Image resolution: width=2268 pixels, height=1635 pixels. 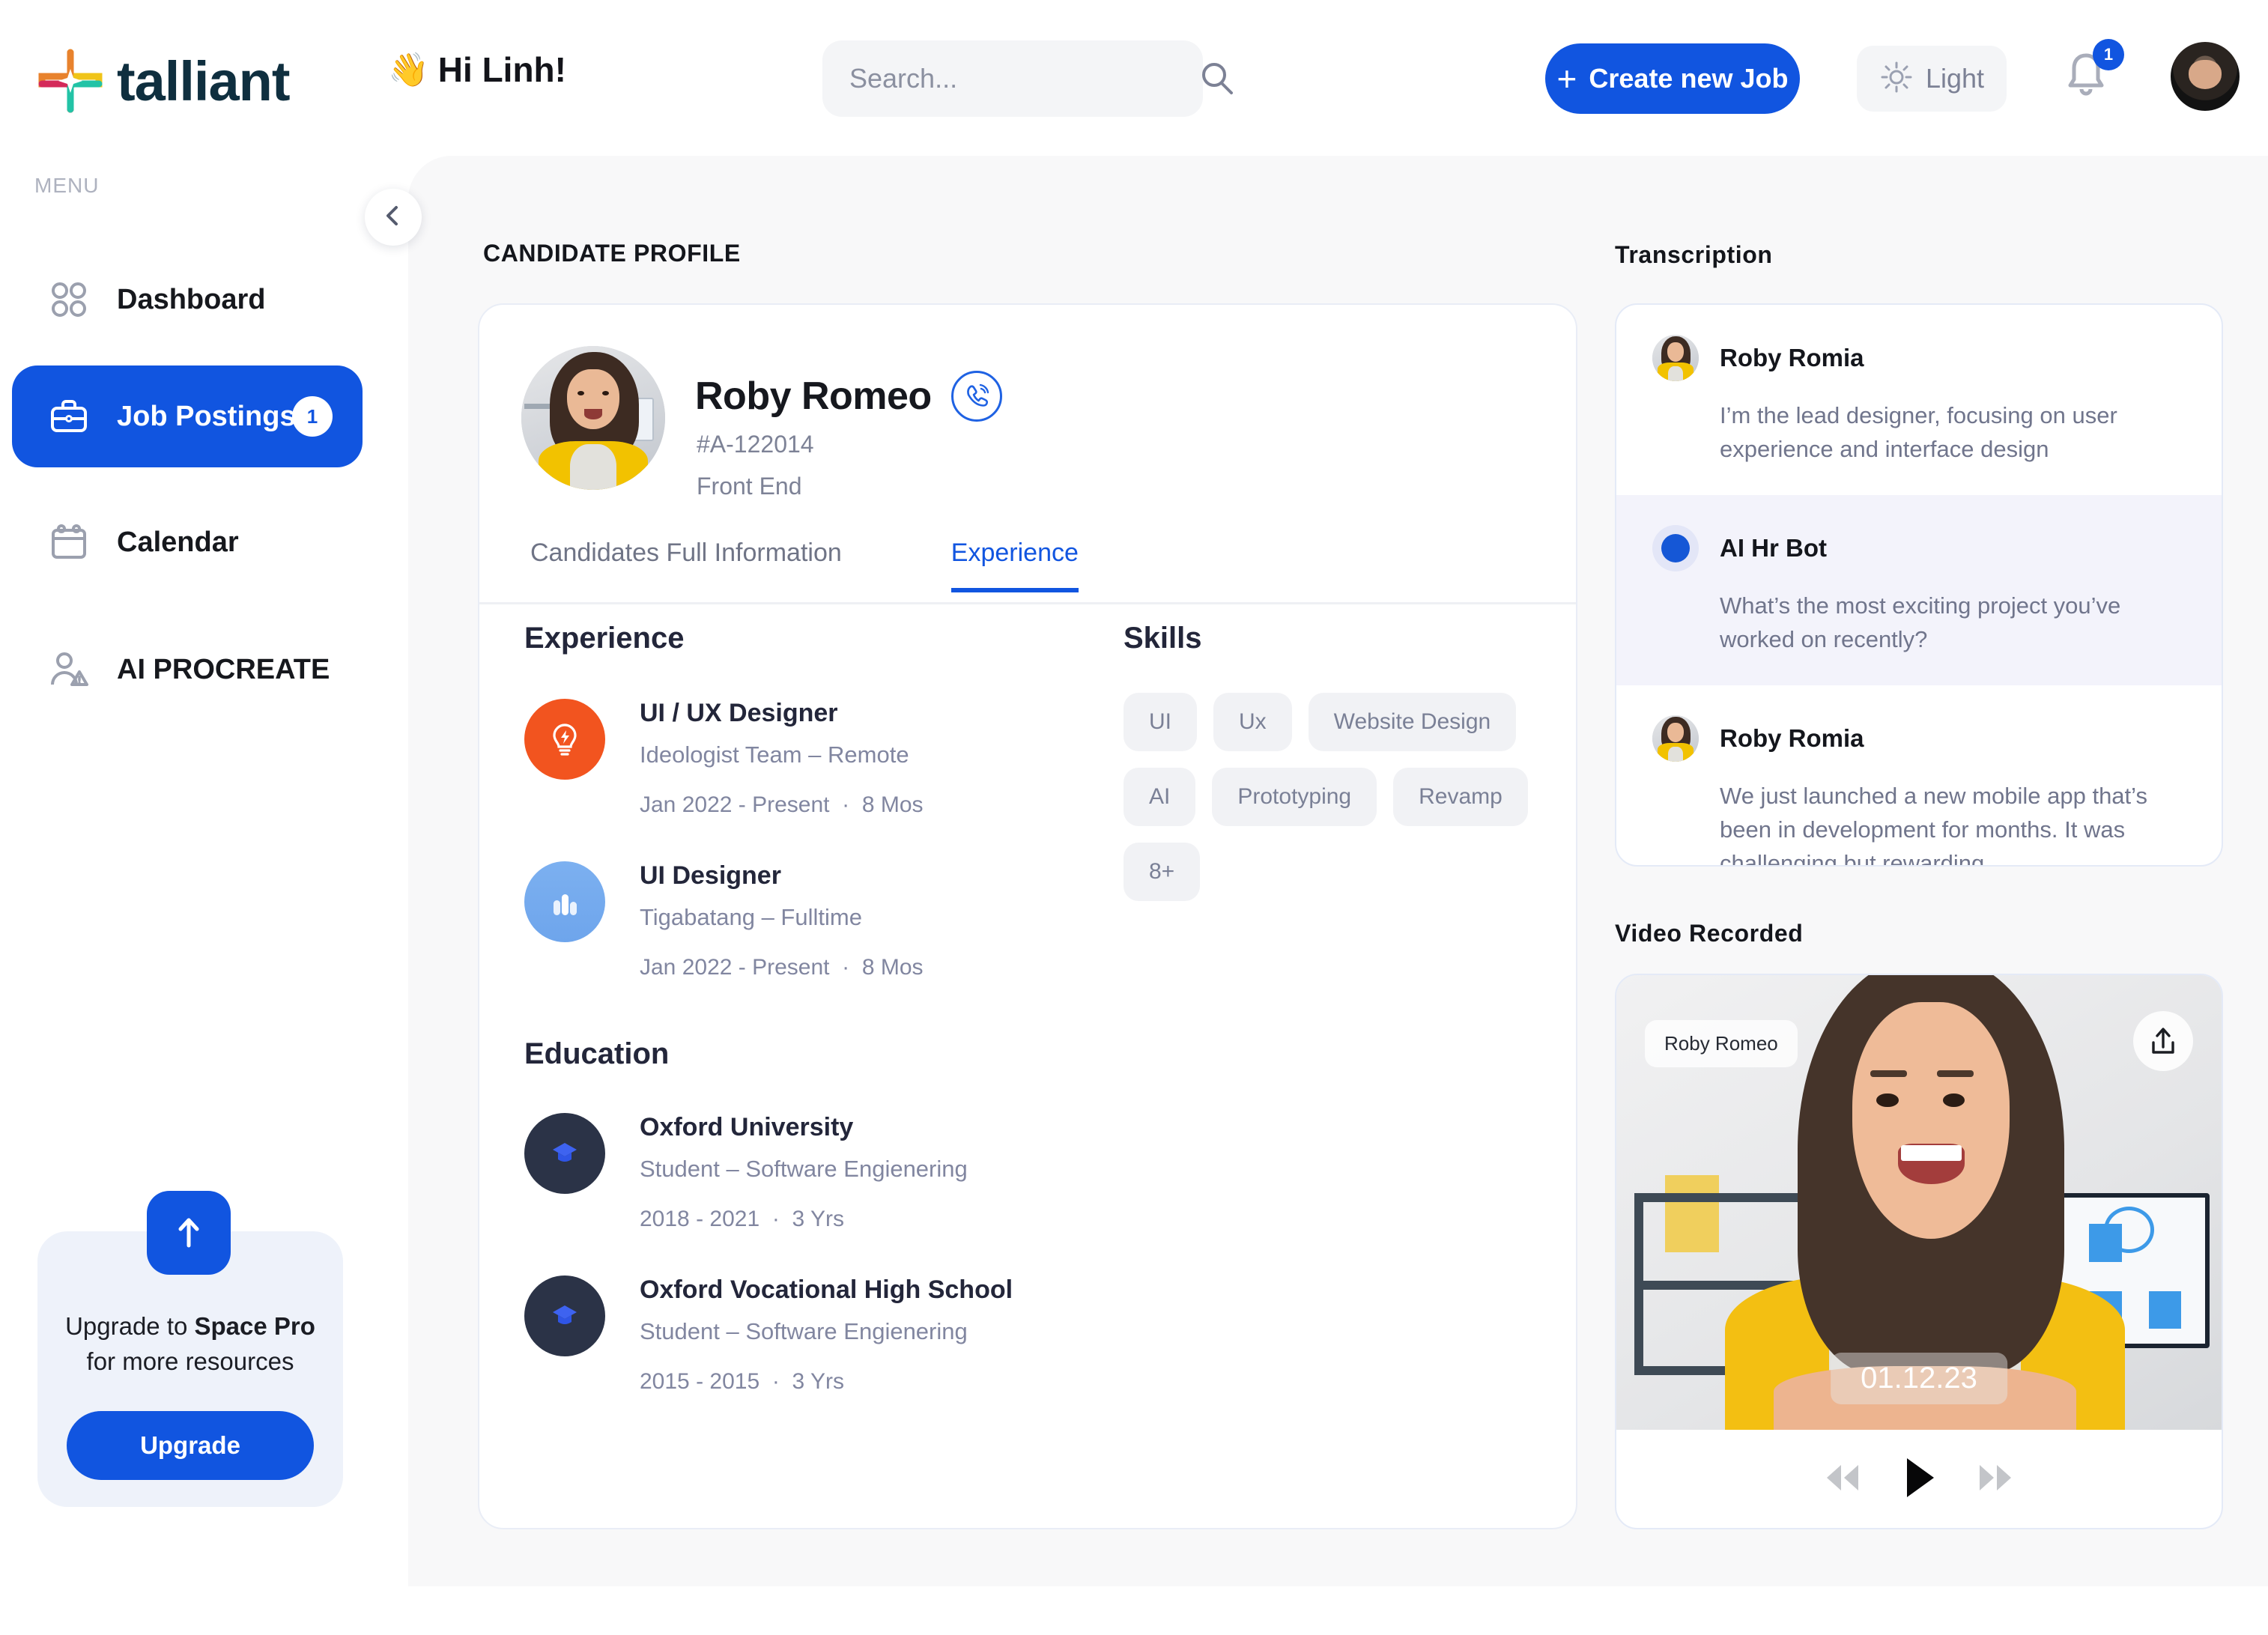 What do you see at coordinates (69, 542) in the screenshot?
I see `calendar-icon` at bounding box center [69, 542].